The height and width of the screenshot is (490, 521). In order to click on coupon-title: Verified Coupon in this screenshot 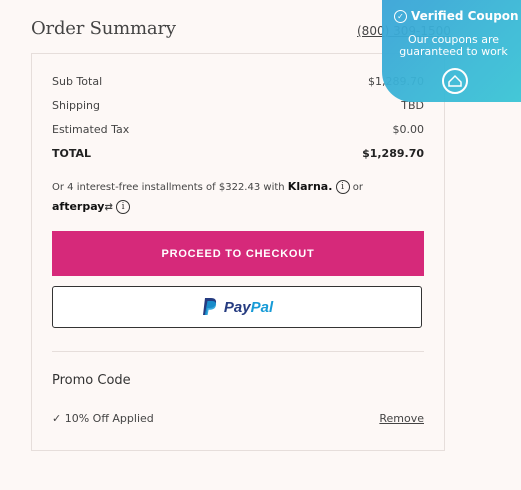, I will do `click(465, 16)`.